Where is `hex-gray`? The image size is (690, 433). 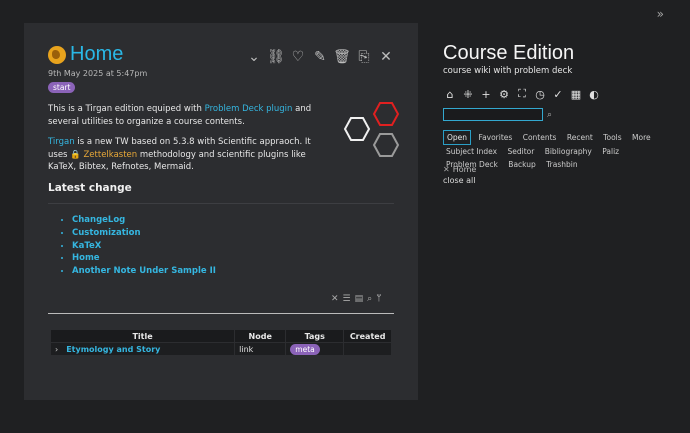
hex-gray is located at coordinates (386, 145).